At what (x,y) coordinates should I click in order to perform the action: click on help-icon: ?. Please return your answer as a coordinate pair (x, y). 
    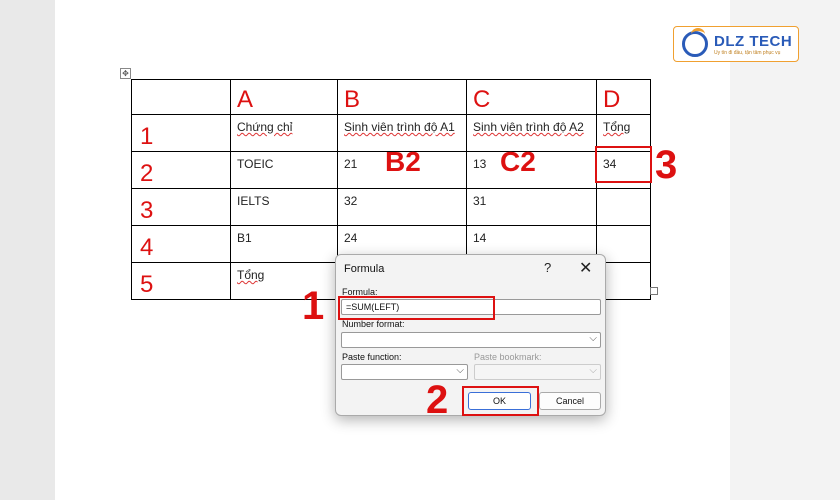
    Looking at the image, I should click on (547, 267).